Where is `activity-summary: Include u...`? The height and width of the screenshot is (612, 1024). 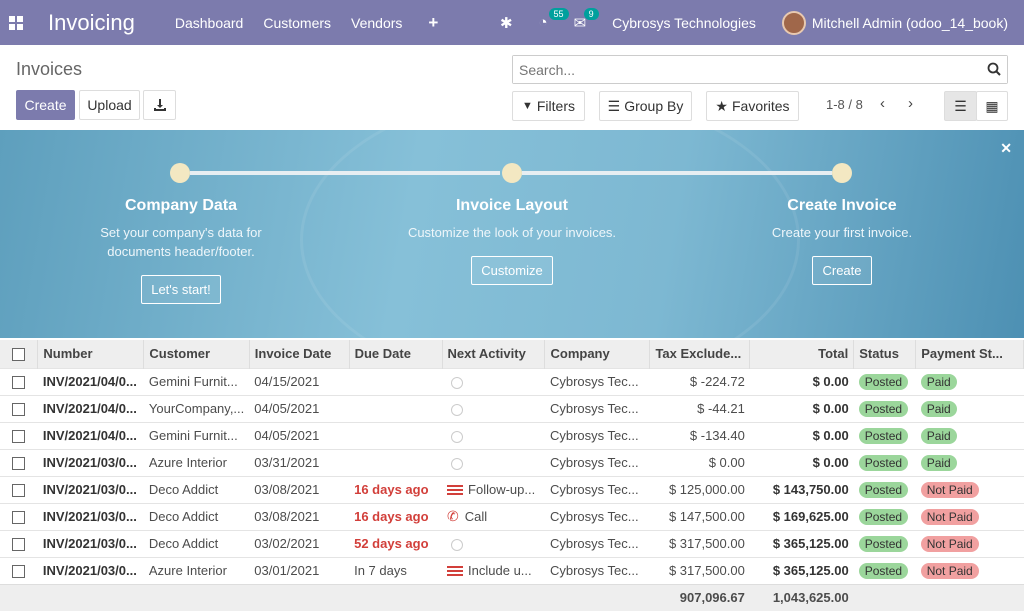
activity-summary: Include u... is located at coordinates (500, 570).